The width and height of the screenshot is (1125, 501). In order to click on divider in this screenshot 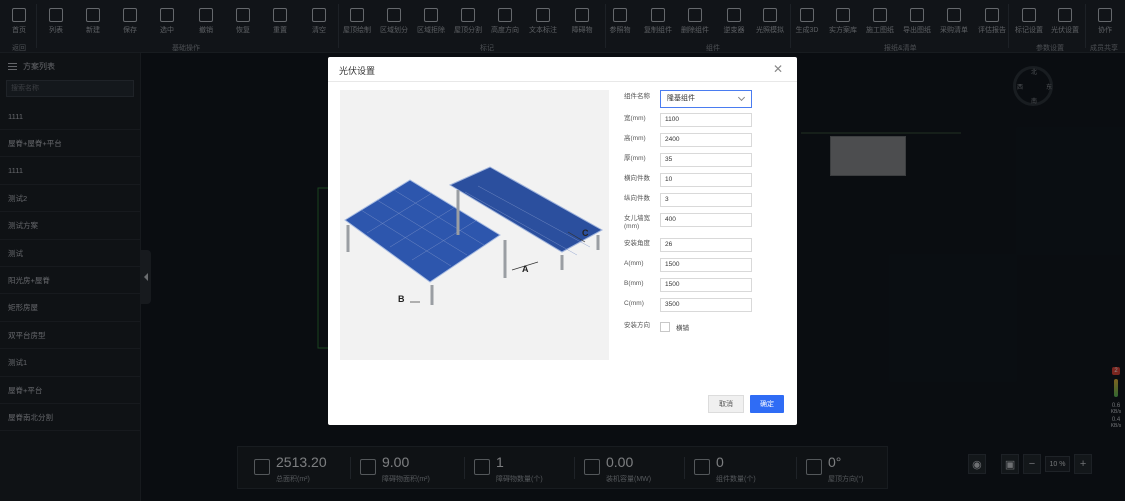, I will do `click(562, 81)`.